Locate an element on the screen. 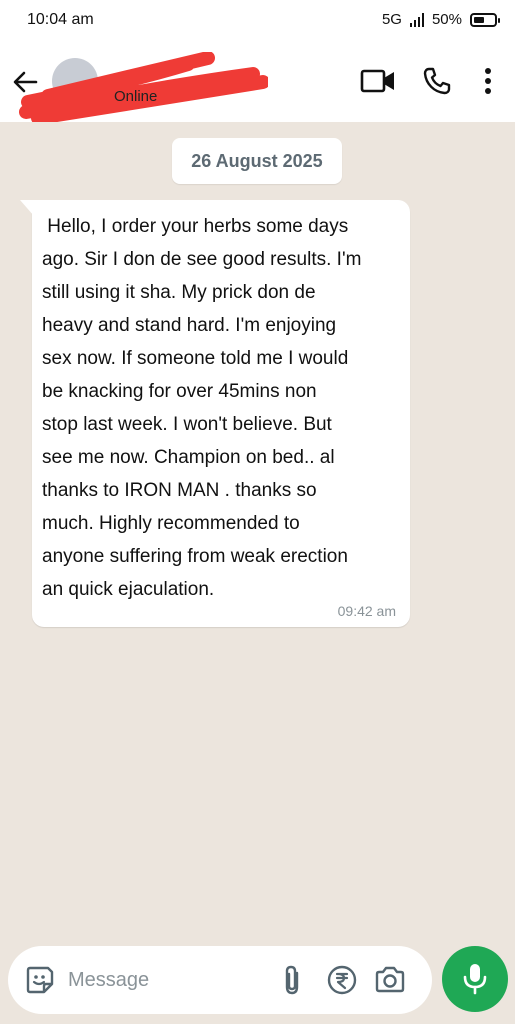  phone-icon is located at coordinates (437, 81).